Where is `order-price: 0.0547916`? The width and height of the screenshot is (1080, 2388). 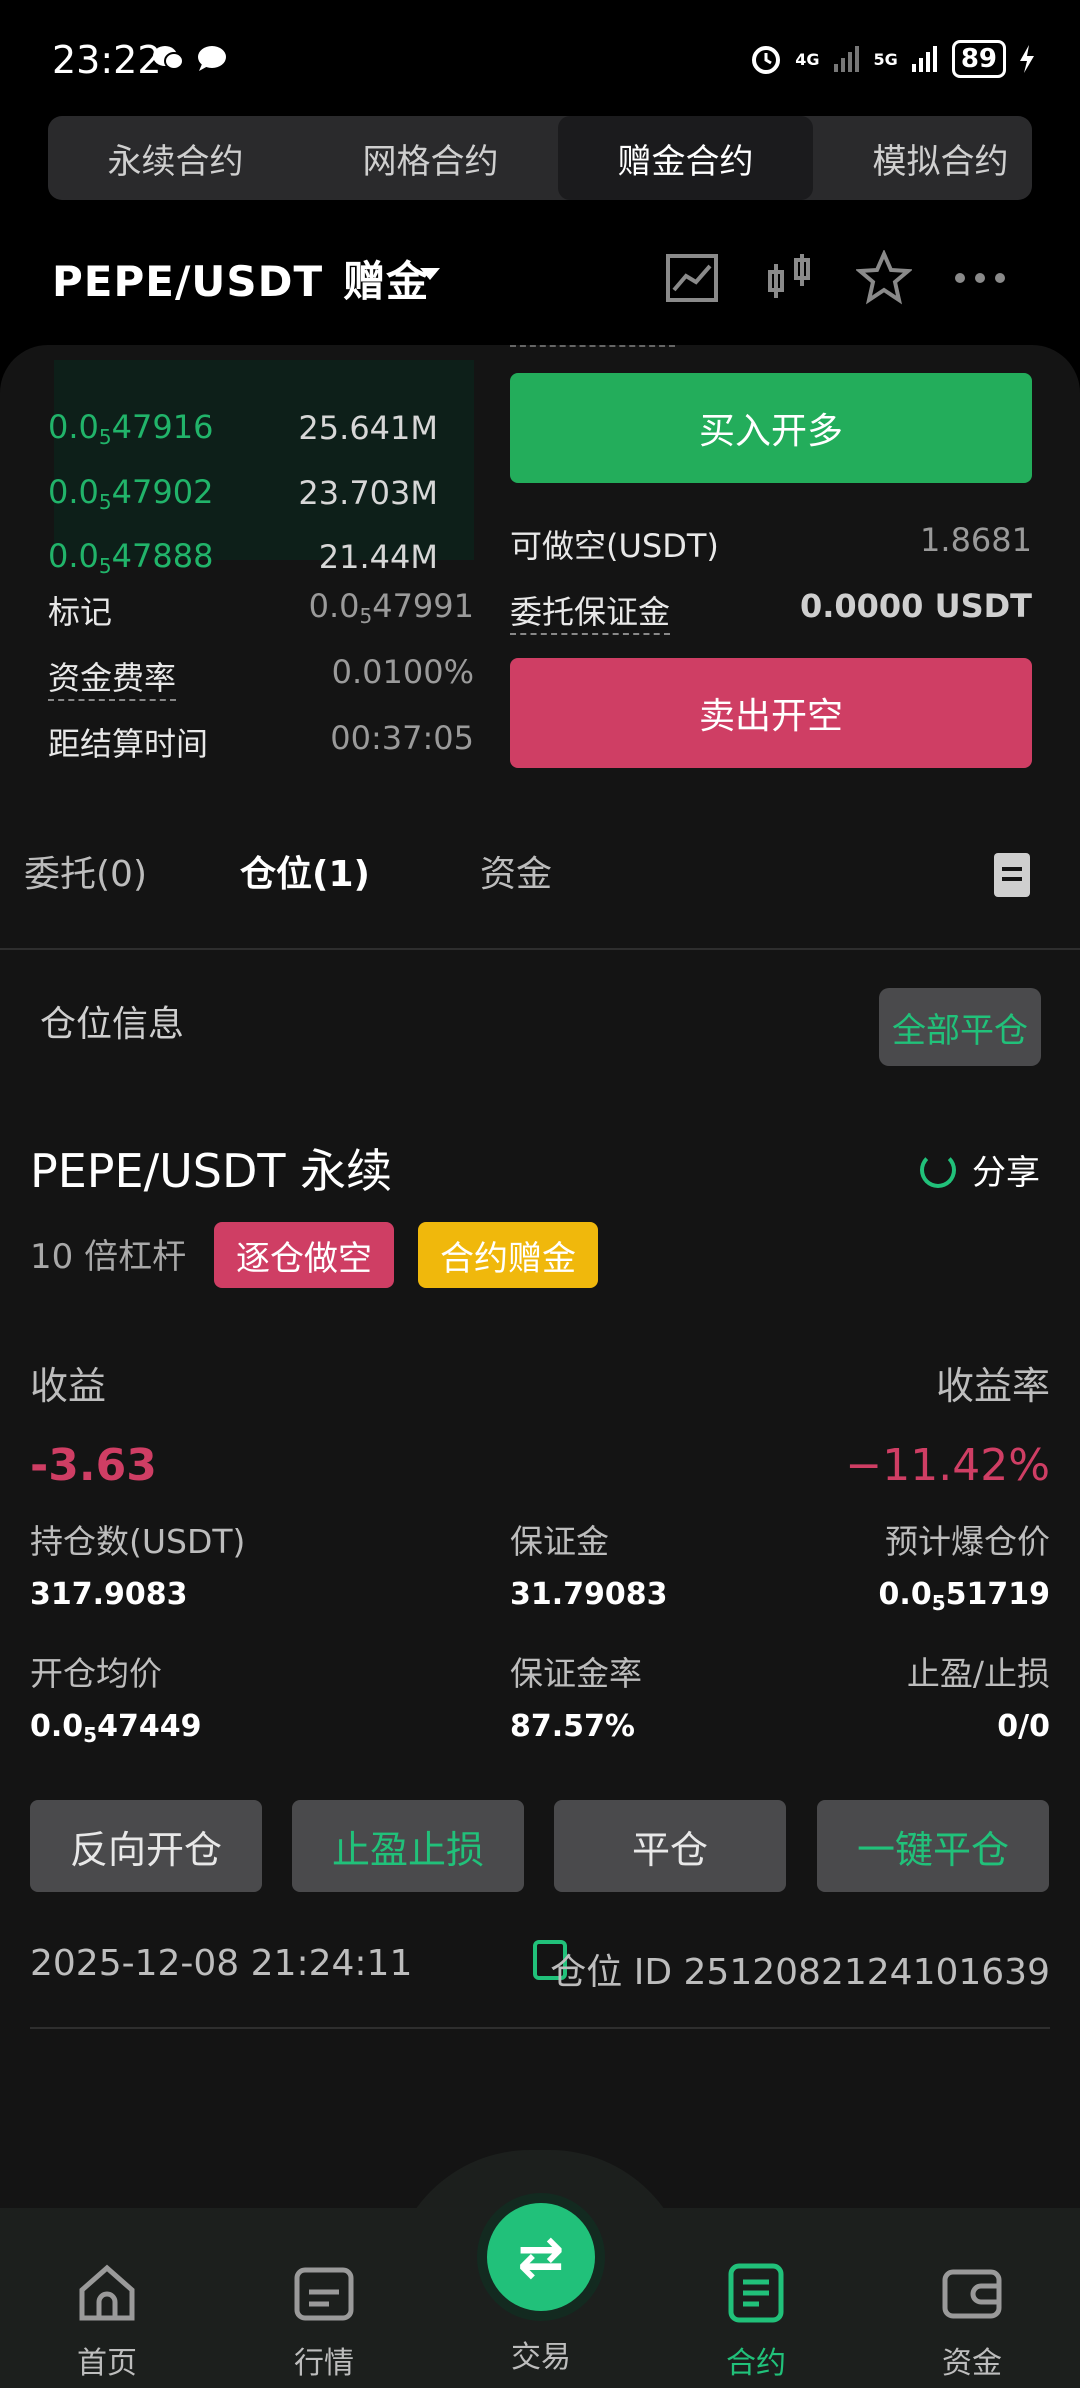 order-price: 0.0547916 is located at coordinates (131, 428).